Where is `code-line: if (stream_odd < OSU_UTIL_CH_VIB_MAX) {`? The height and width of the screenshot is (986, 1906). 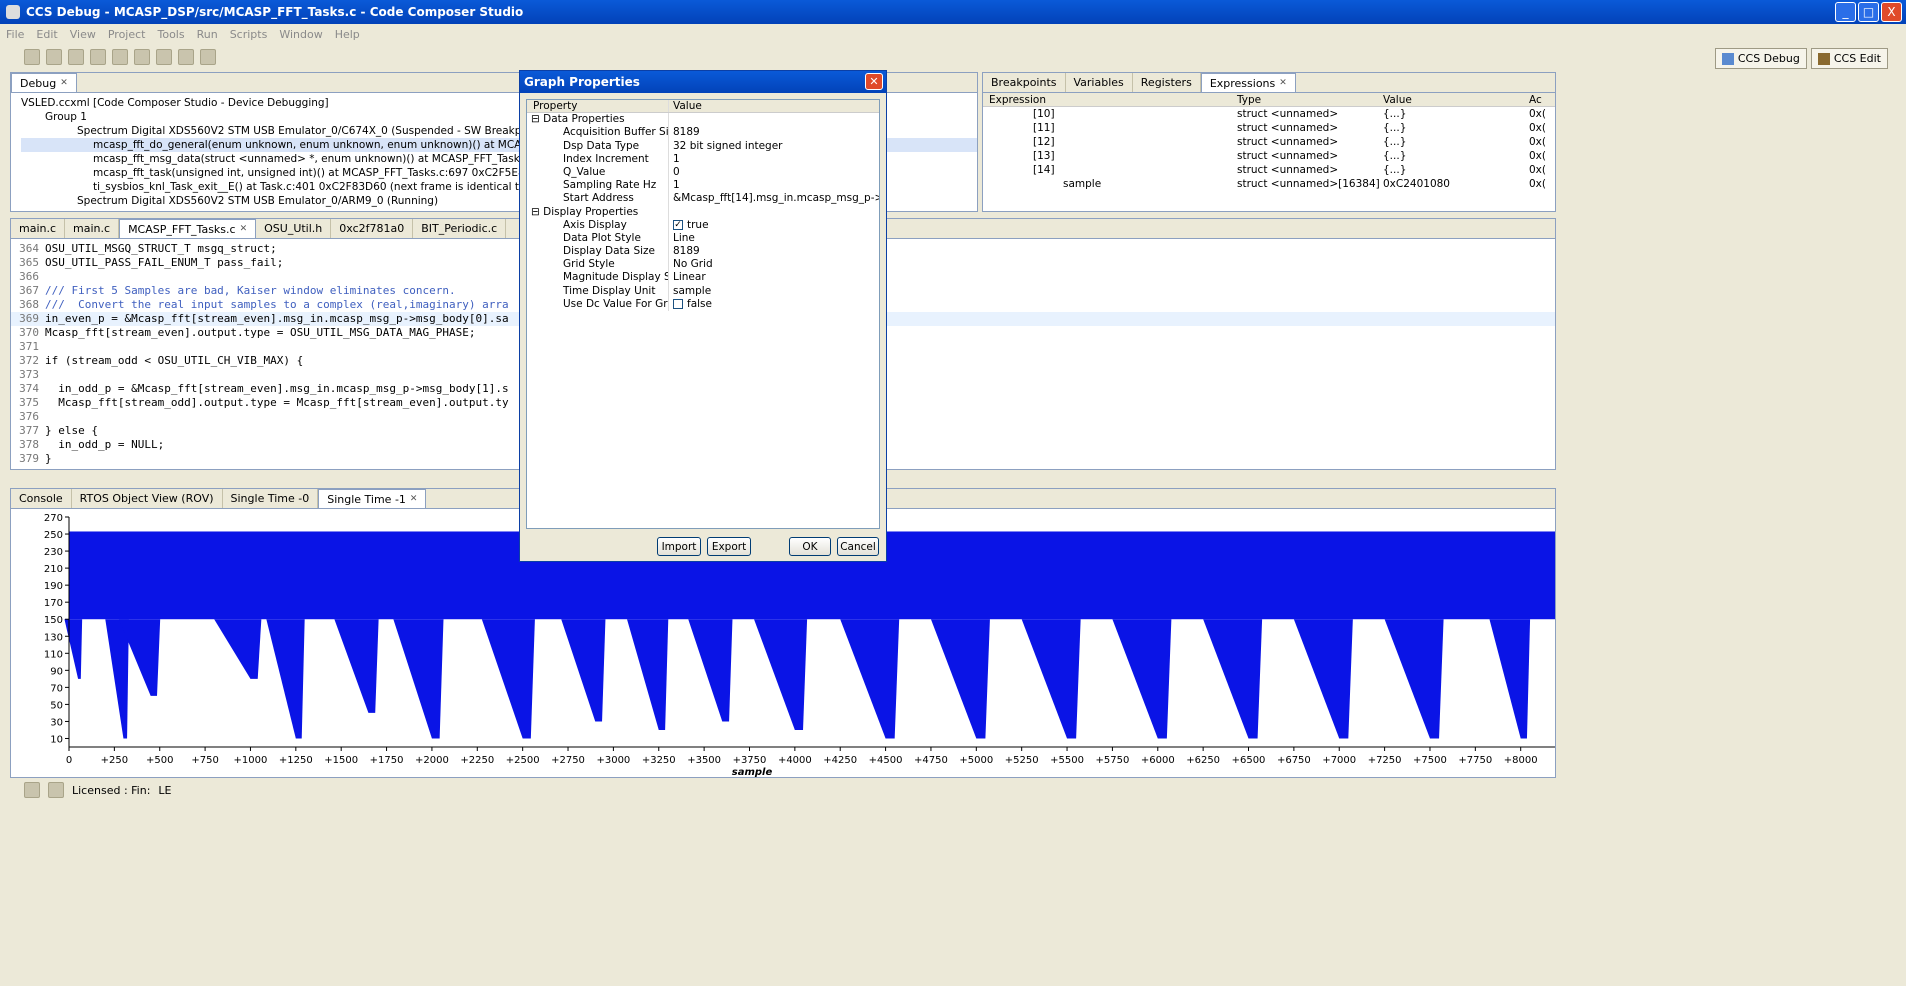 code-line: if (stream_odd < OSU_UTIL_CH_VIB_MAX) { is located at coordinates (174, 360).